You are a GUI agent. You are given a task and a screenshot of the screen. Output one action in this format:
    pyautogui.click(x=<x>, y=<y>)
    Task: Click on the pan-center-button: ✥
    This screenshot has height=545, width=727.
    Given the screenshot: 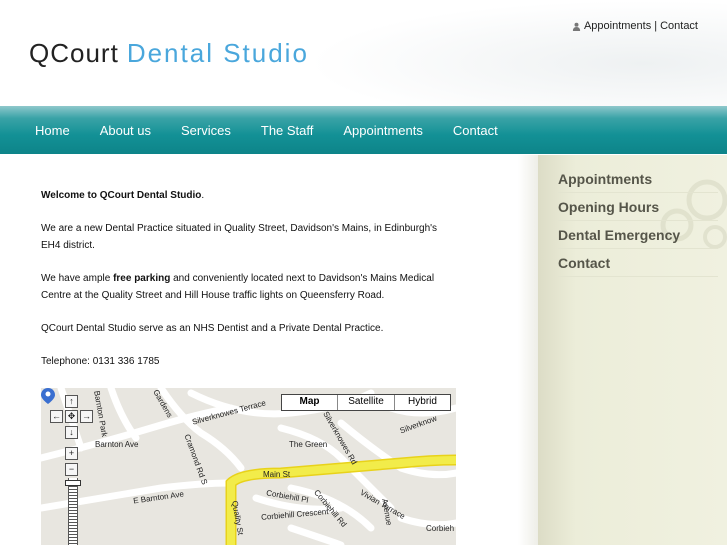 What is the action you would take?
    pyautogui.click(x=71, y=416)
    